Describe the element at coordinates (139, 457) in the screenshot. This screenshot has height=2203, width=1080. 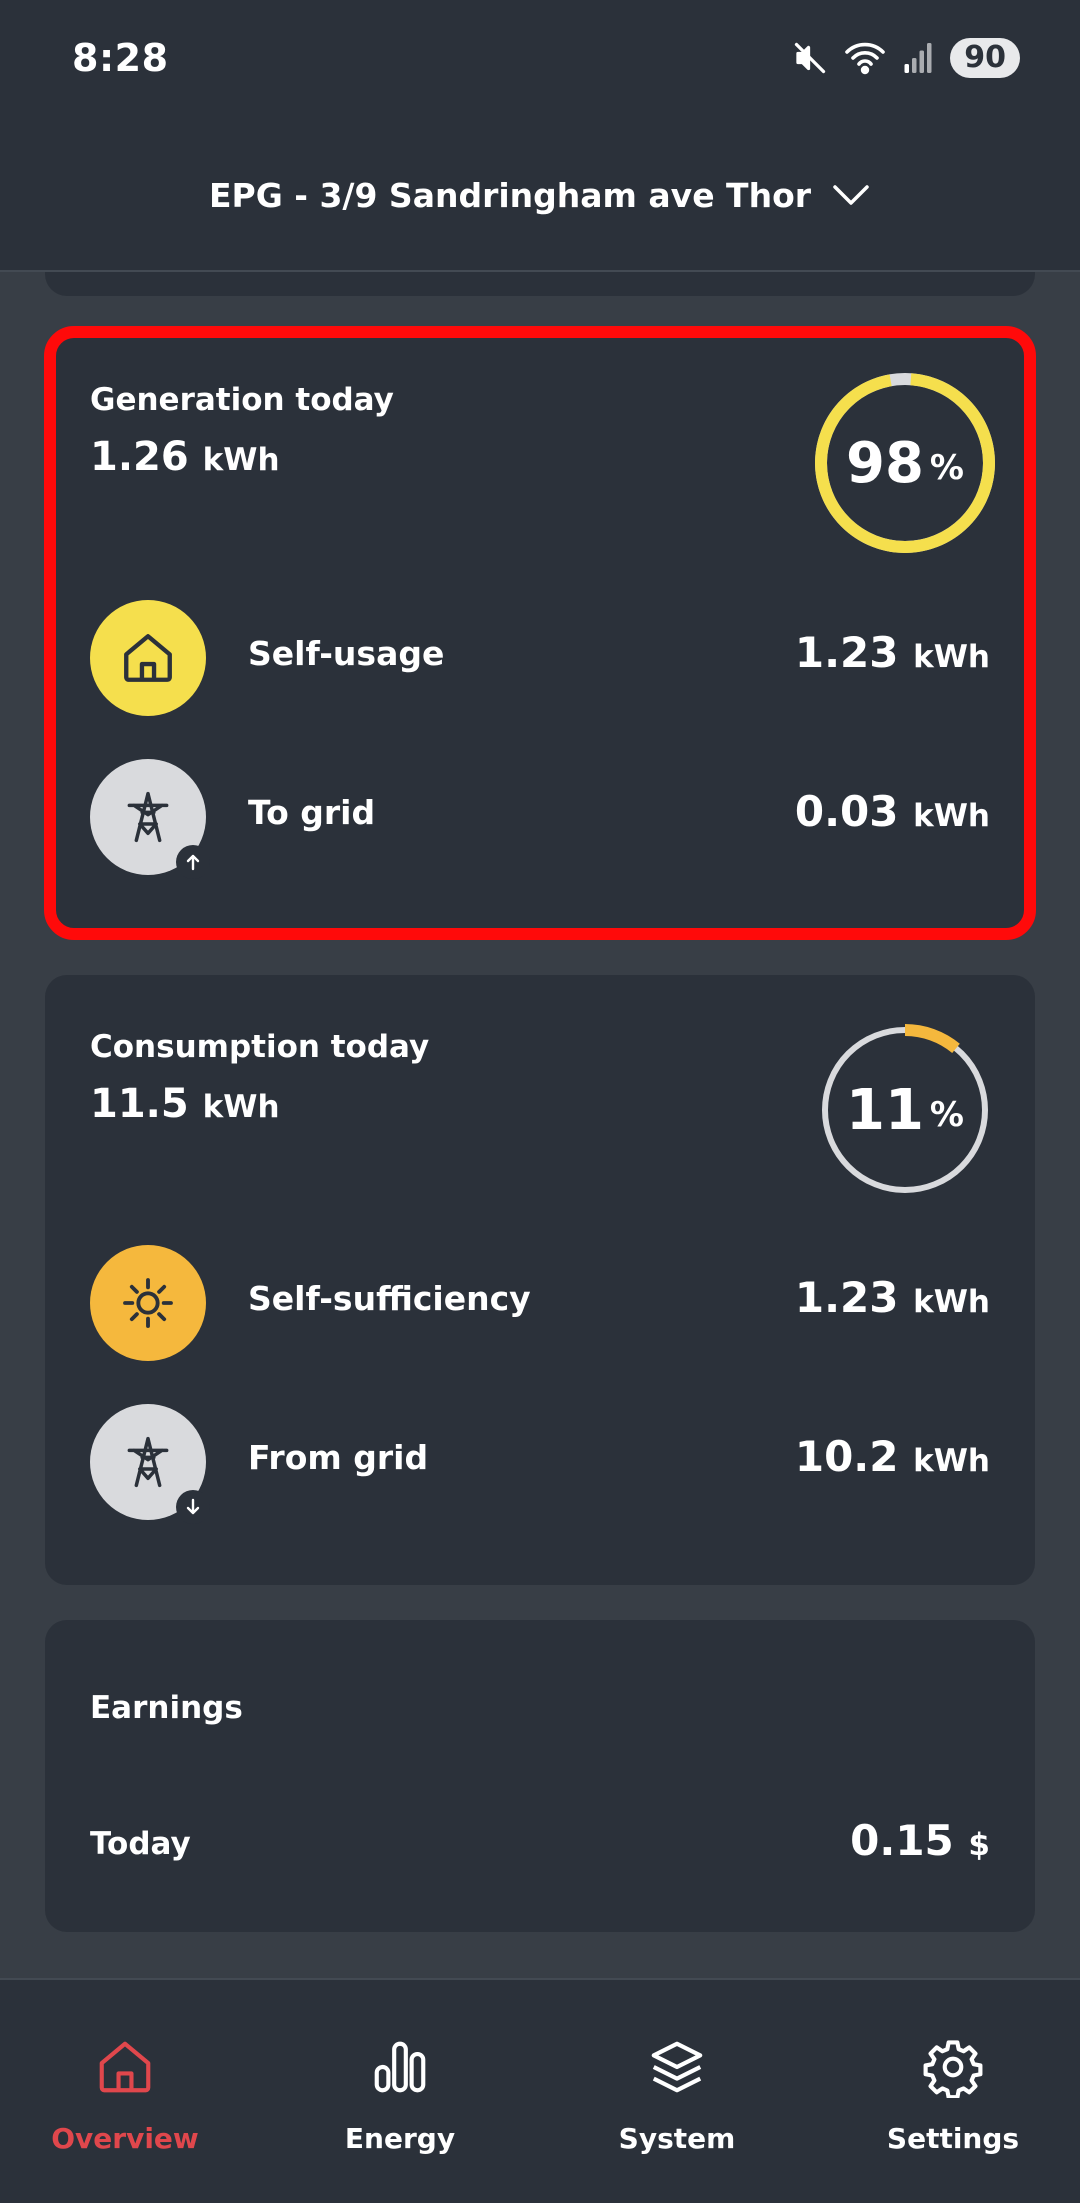
I see `generation-value: 1.26` at that location.